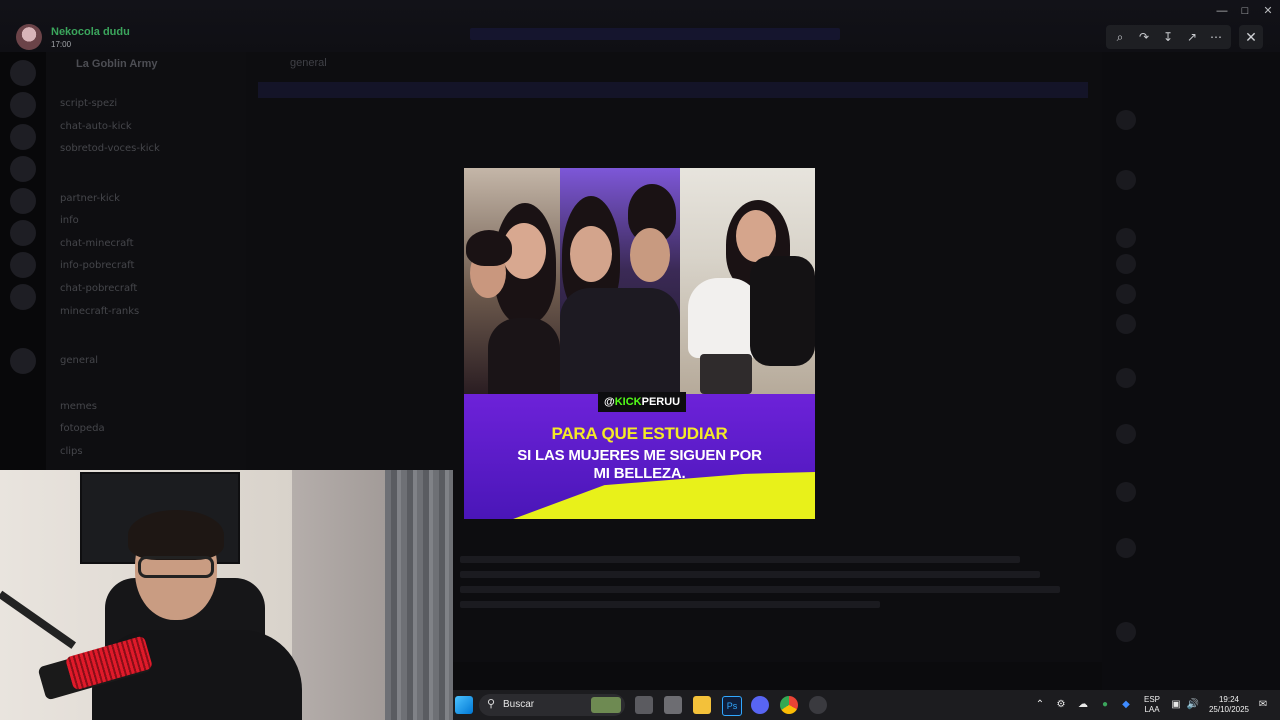 This screenshot has height=720, width=1280. I want to click on maximize-icon: □, so click(1245, 11).